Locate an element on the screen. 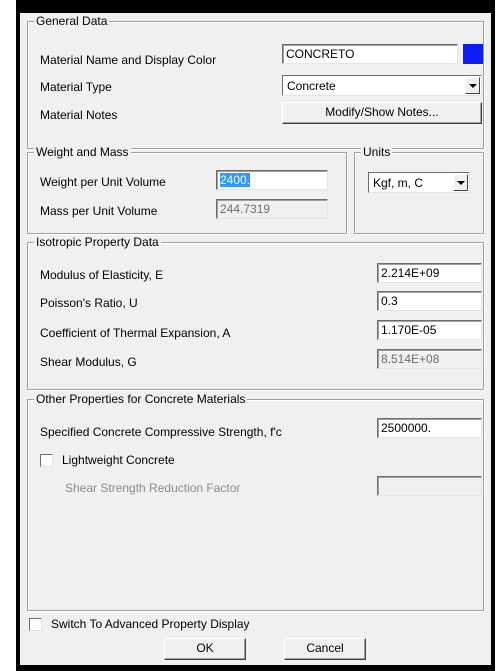 The image size is (501, 671). display-color-swatch is located at coordinates (473, 54).